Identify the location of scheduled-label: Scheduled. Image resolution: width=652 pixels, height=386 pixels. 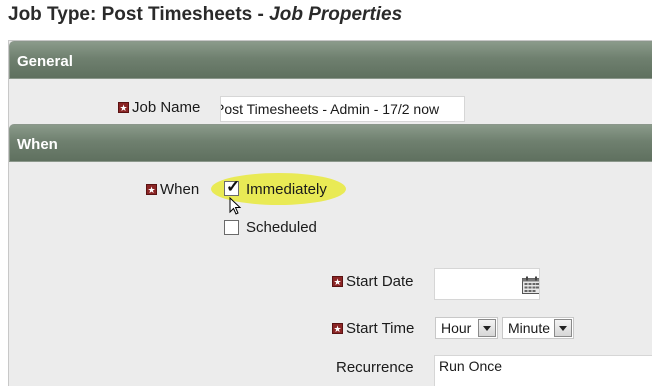
(281, 227).